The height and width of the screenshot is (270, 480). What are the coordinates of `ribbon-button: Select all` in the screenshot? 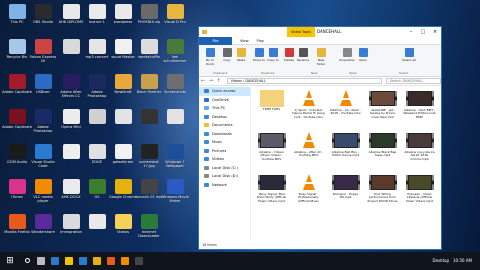 It's located at (409, 56).